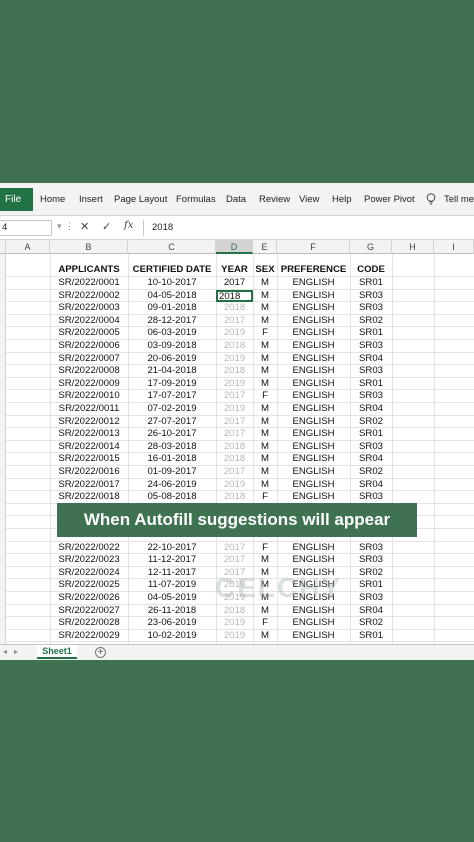  Describe the element at coordinates (89, 459) in the screenshot. I see `applicant-cell: SR/2022/0015` at that location.